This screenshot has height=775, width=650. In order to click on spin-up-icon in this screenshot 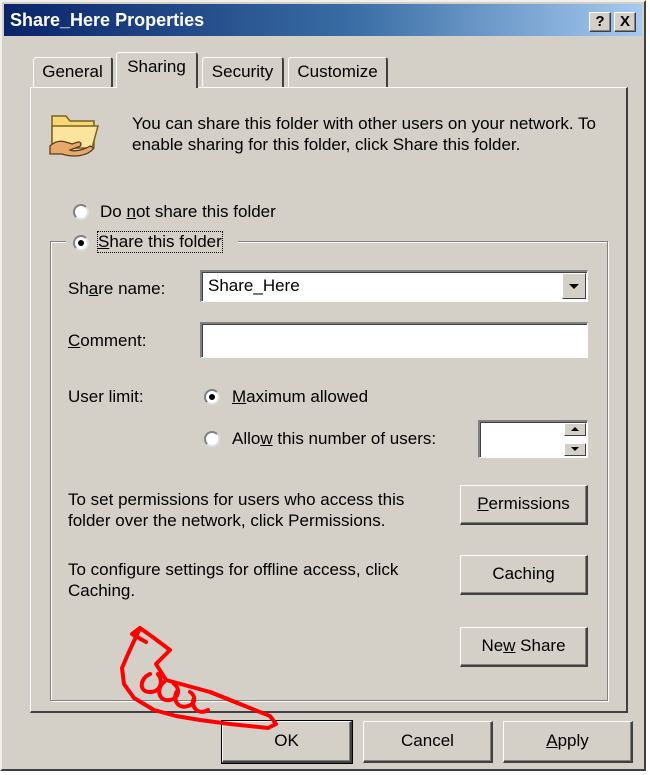, I will do `click(575, 429)`.